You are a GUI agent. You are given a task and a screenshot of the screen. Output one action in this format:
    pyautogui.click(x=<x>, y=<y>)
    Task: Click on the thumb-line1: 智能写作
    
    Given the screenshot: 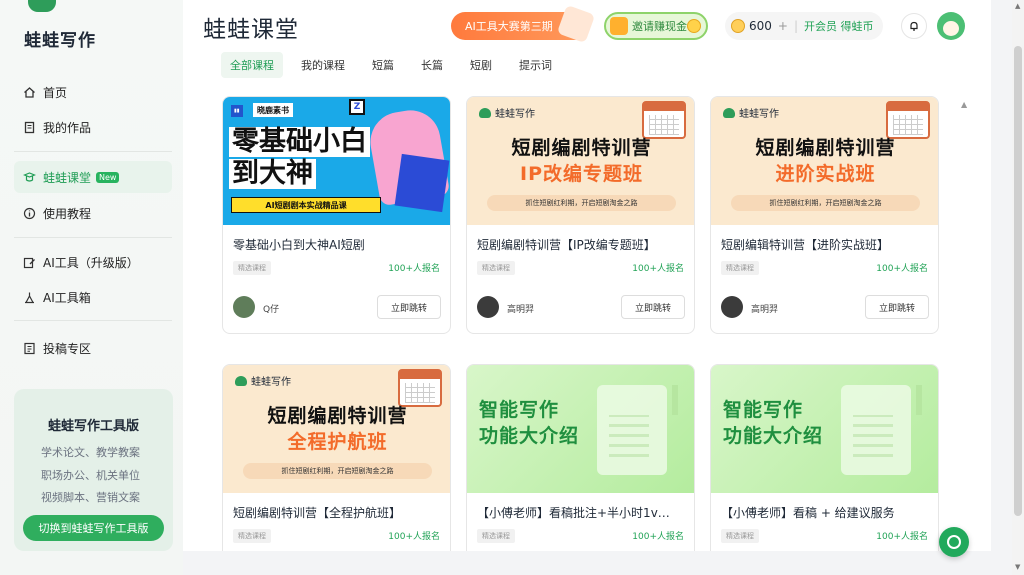 What is the action you would take?
    pyautogui.click(x=519, y=410)
    